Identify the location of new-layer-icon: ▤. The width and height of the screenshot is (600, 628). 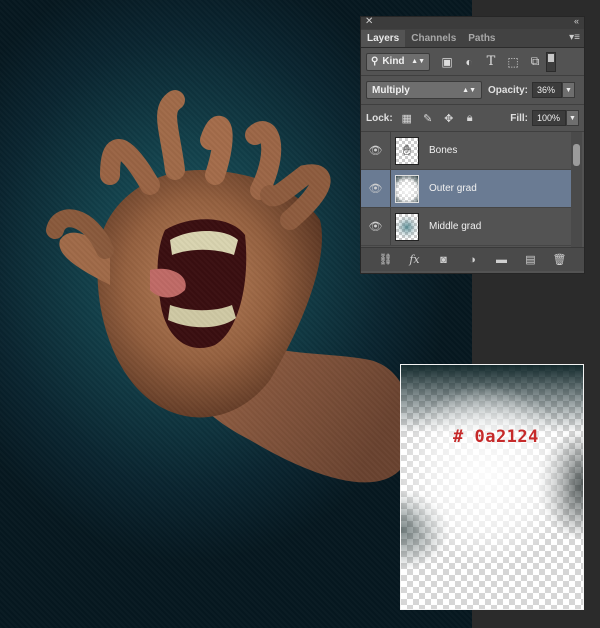
(531, 259).